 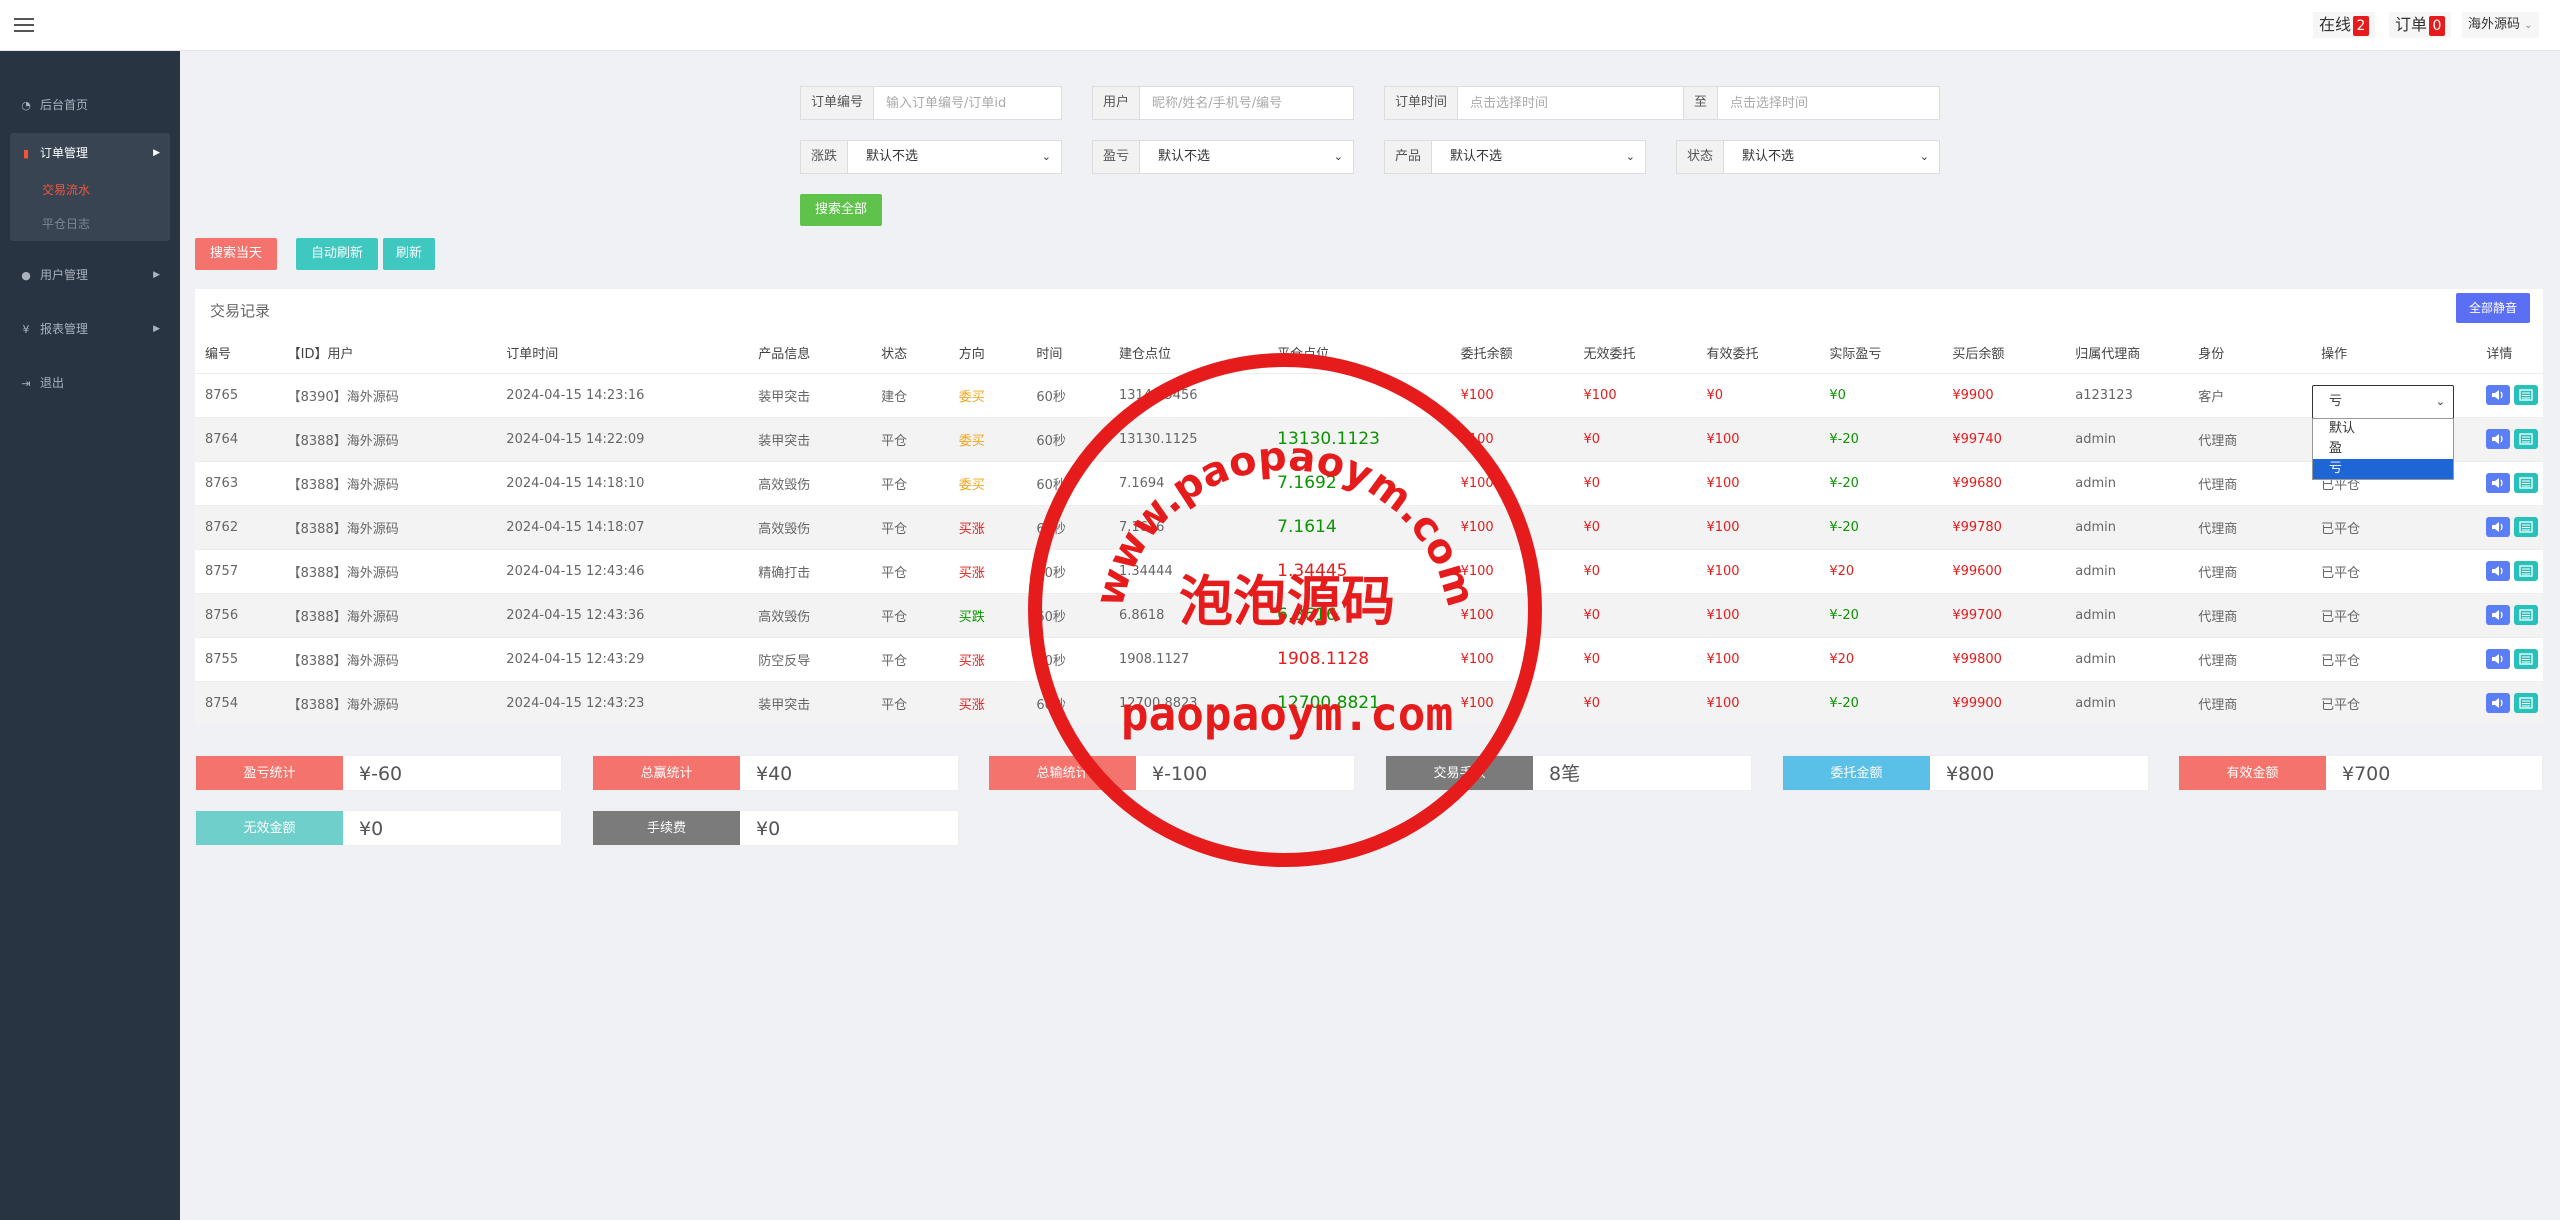 What do you see at coordinates (967, 103) in the screenshot?
I see `order-number-input` at bounding box center [967, 103].